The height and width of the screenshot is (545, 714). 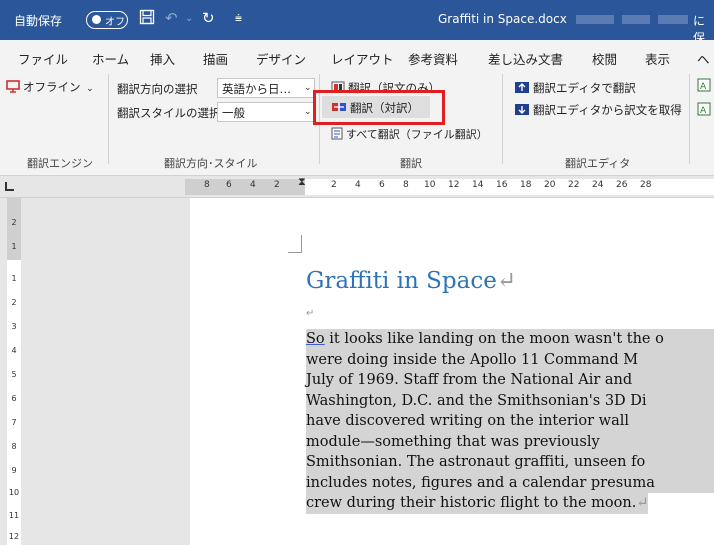 I want to click on editor-translate-button: 翻訳エディタで翻訳, so click(x=575, y=88).